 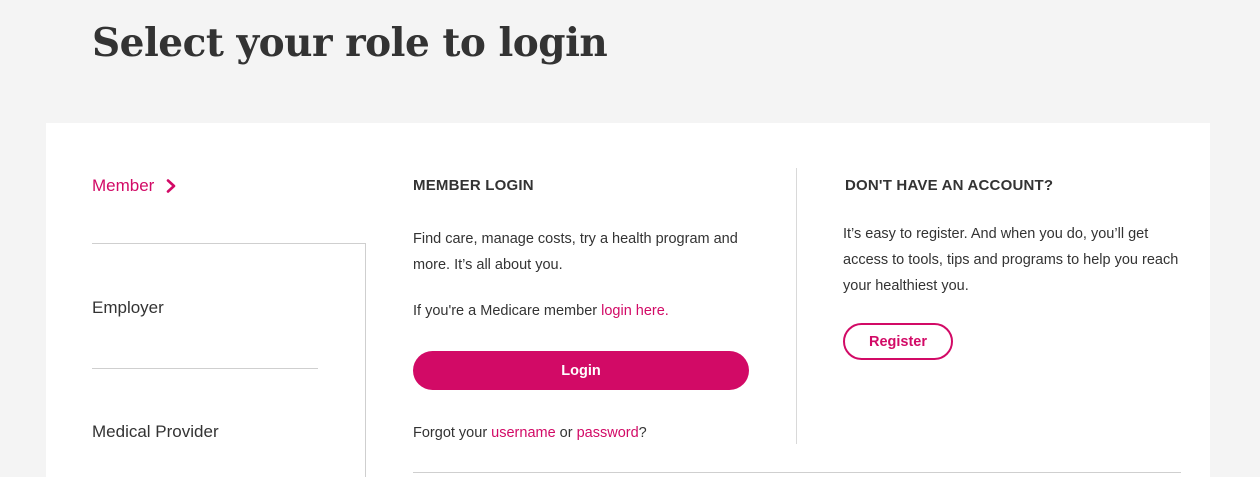 I want to click on role-medical-provider: Medical Provider, so click(x=155, y=432).